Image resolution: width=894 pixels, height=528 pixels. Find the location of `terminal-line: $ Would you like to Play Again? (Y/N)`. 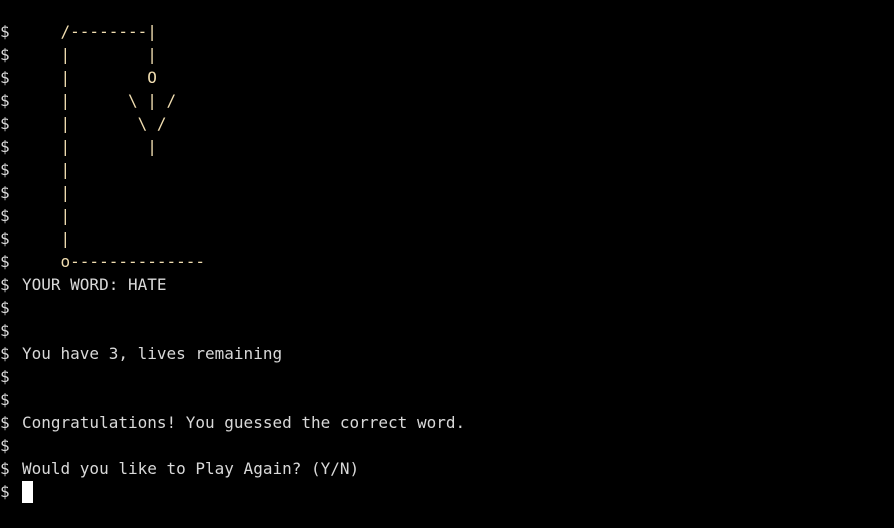

terminal-line: $ Would you like to Play Again? (Y/N) is located at coordinates (447, 468).